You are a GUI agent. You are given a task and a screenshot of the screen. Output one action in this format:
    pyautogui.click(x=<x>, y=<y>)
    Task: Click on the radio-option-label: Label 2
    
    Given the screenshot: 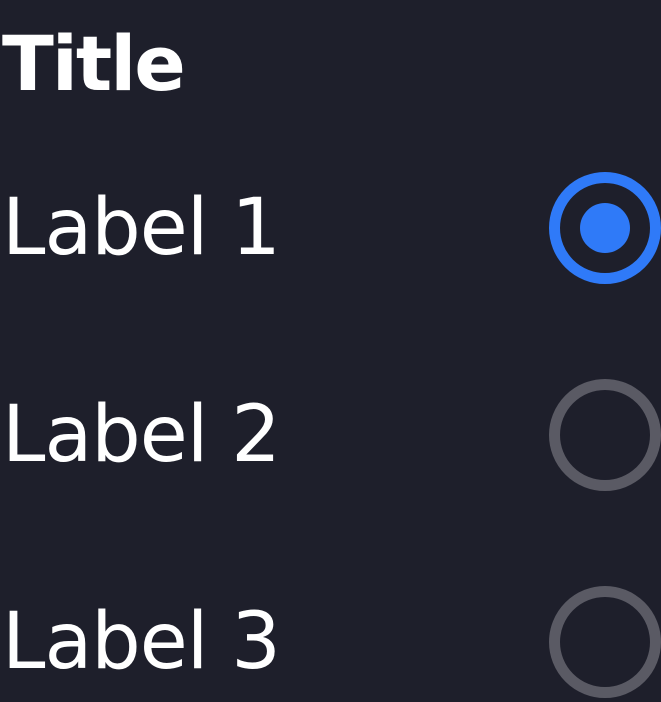 What is the action you would take?
    pyautogui.click(x=141, y=435)
    